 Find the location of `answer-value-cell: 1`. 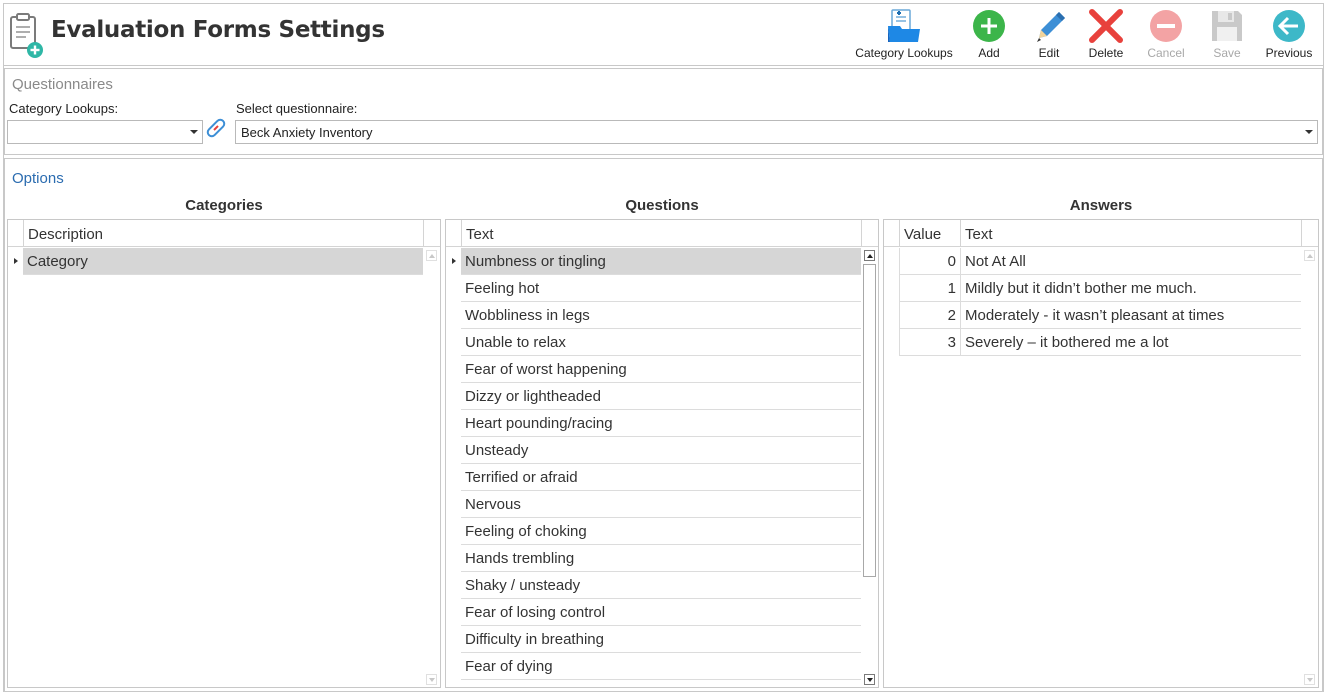

answer-value-cell: 1 is located at coordinates (929, 288).